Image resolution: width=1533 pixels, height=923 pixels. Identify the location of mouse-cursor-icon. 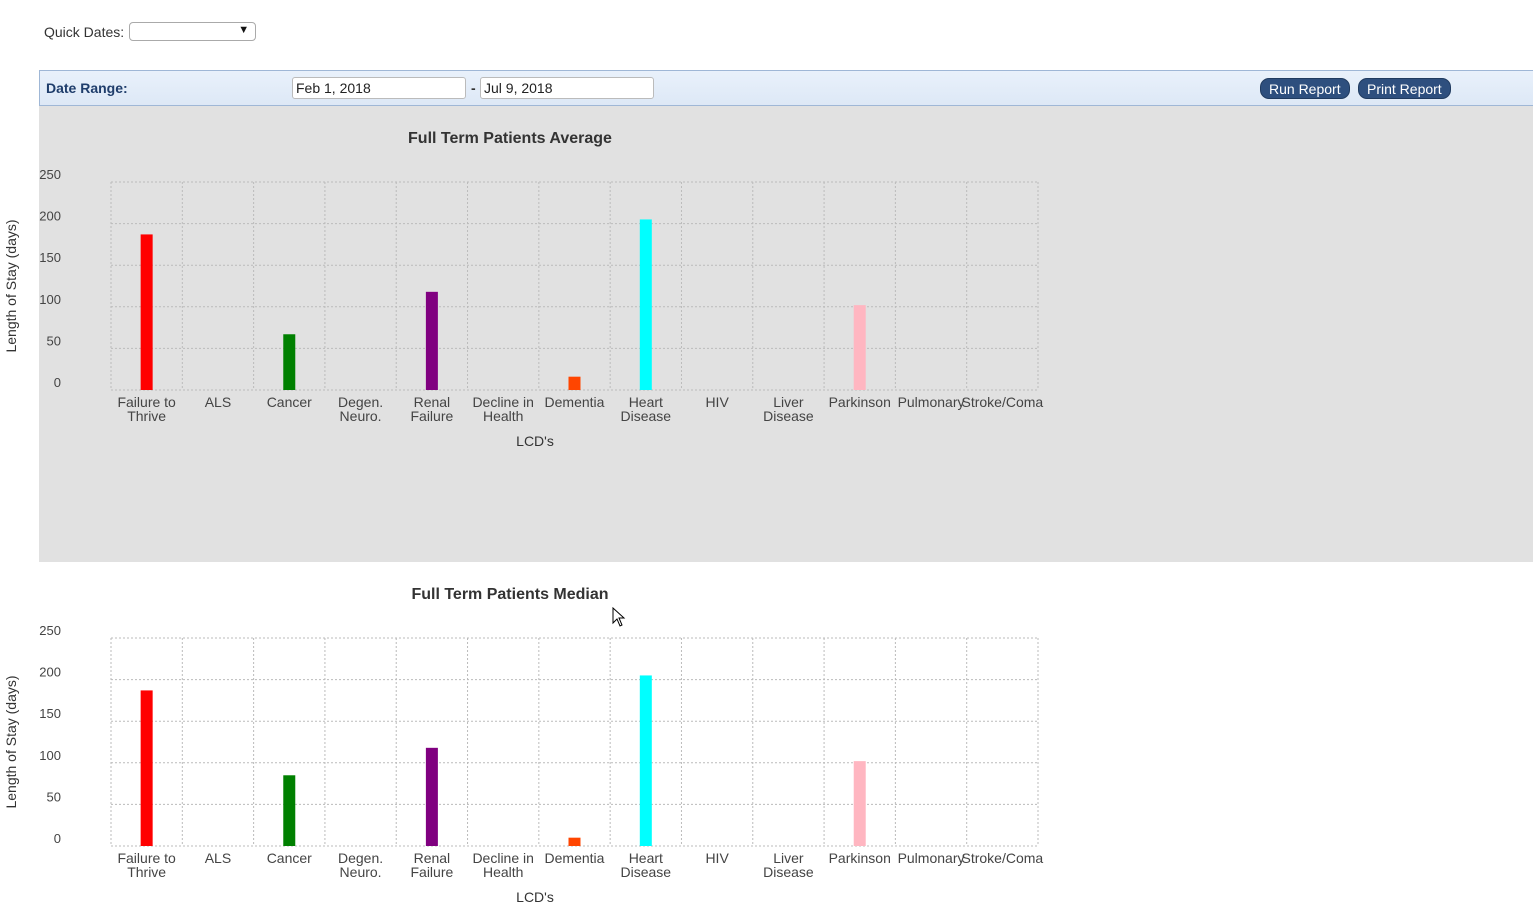
(619, 617).